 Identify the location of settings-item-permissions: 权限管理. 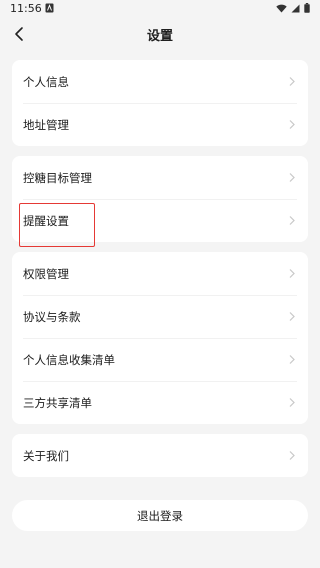
(160, 273).